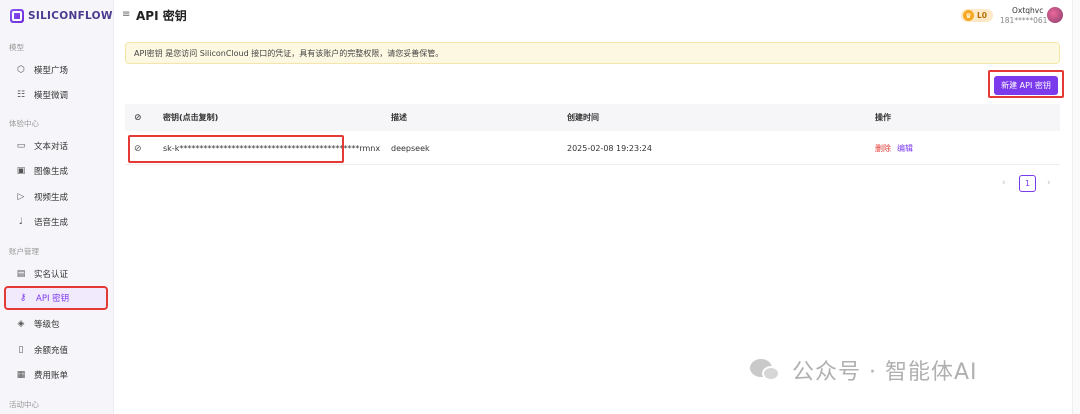  What do you see at coordinates (21, 324) in the screenshot?
I see `package-icon: ◈` at bounding box center [21, 324].